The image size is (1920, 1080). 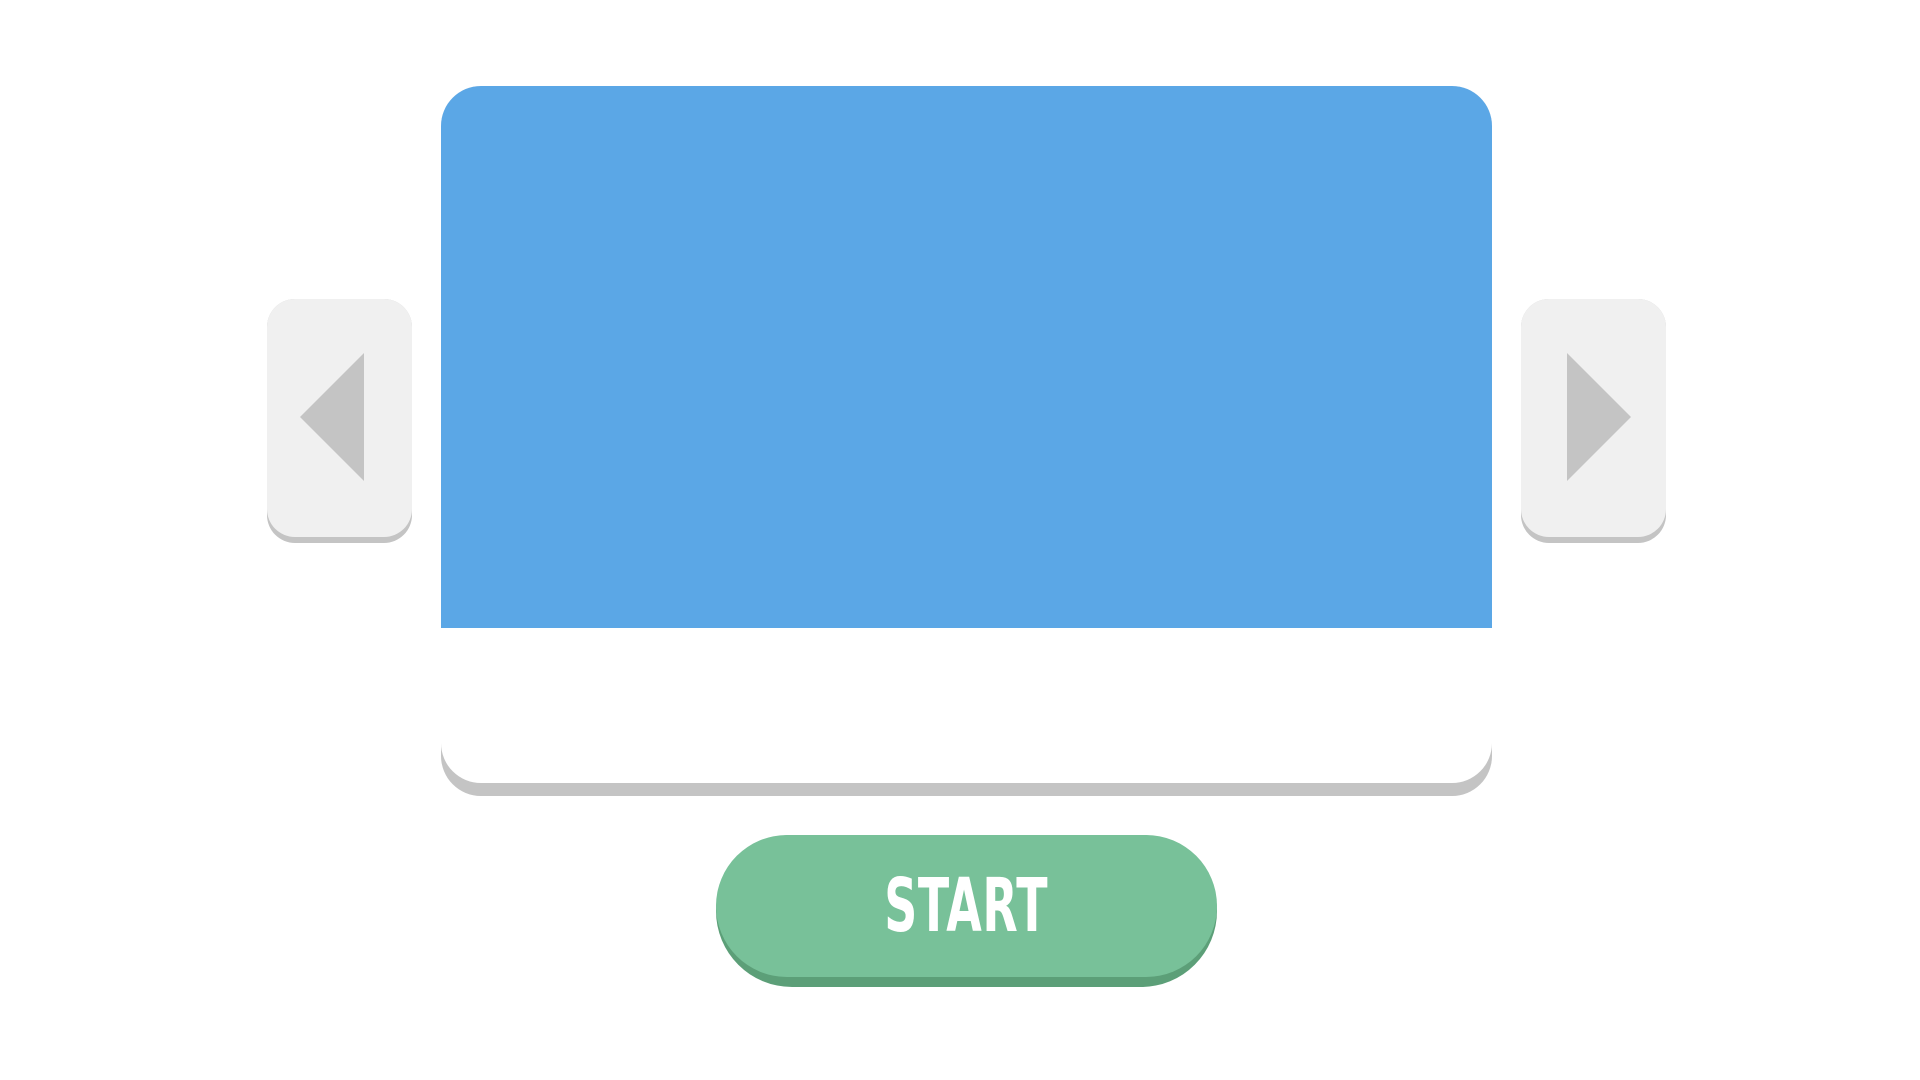 I want to click on level-caption, so click(x=966, y=705).